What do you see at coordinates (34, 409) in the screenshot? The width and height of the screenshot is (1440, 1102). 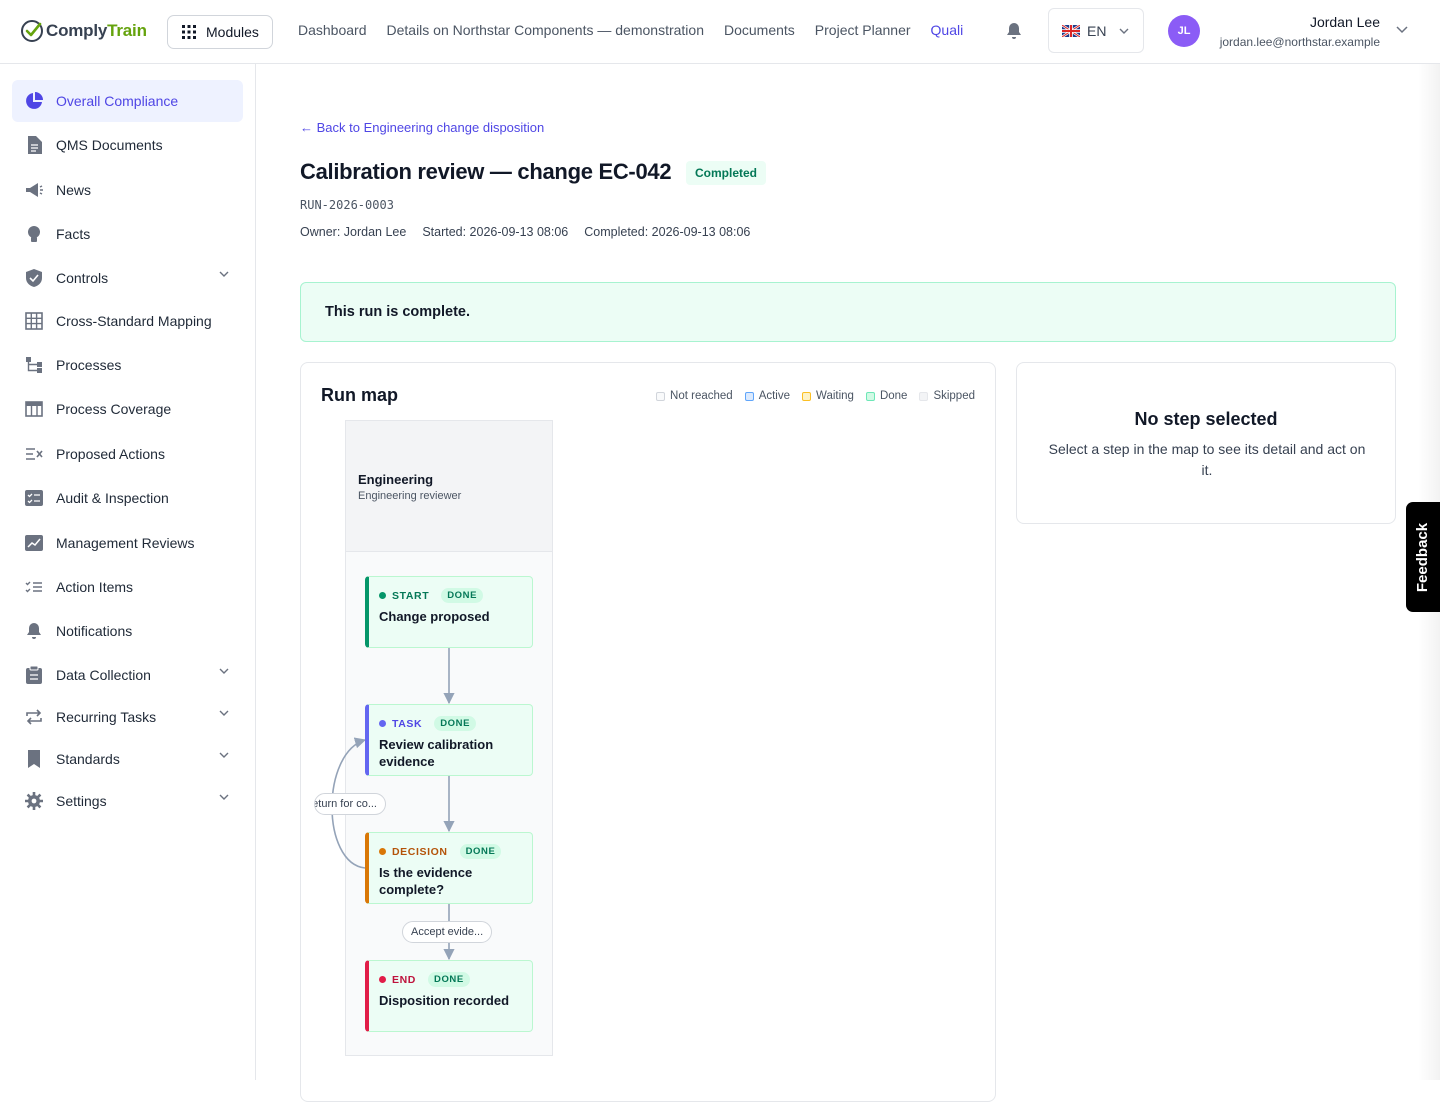 I see `table-icon` at bounding box center [34, 409].